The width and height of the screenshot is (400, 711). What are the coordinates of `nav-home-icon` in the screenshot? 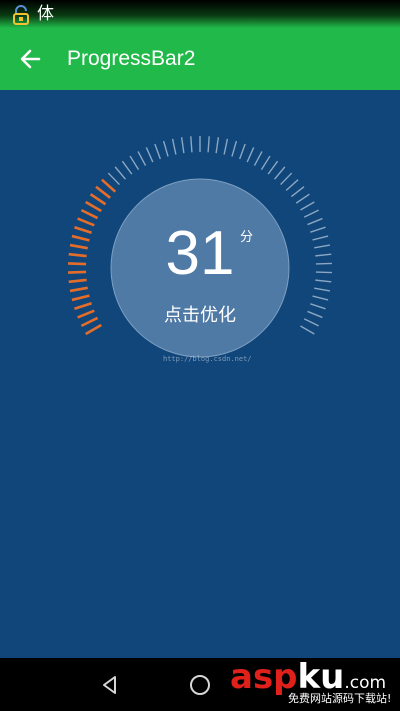 It's located at (200, 685).